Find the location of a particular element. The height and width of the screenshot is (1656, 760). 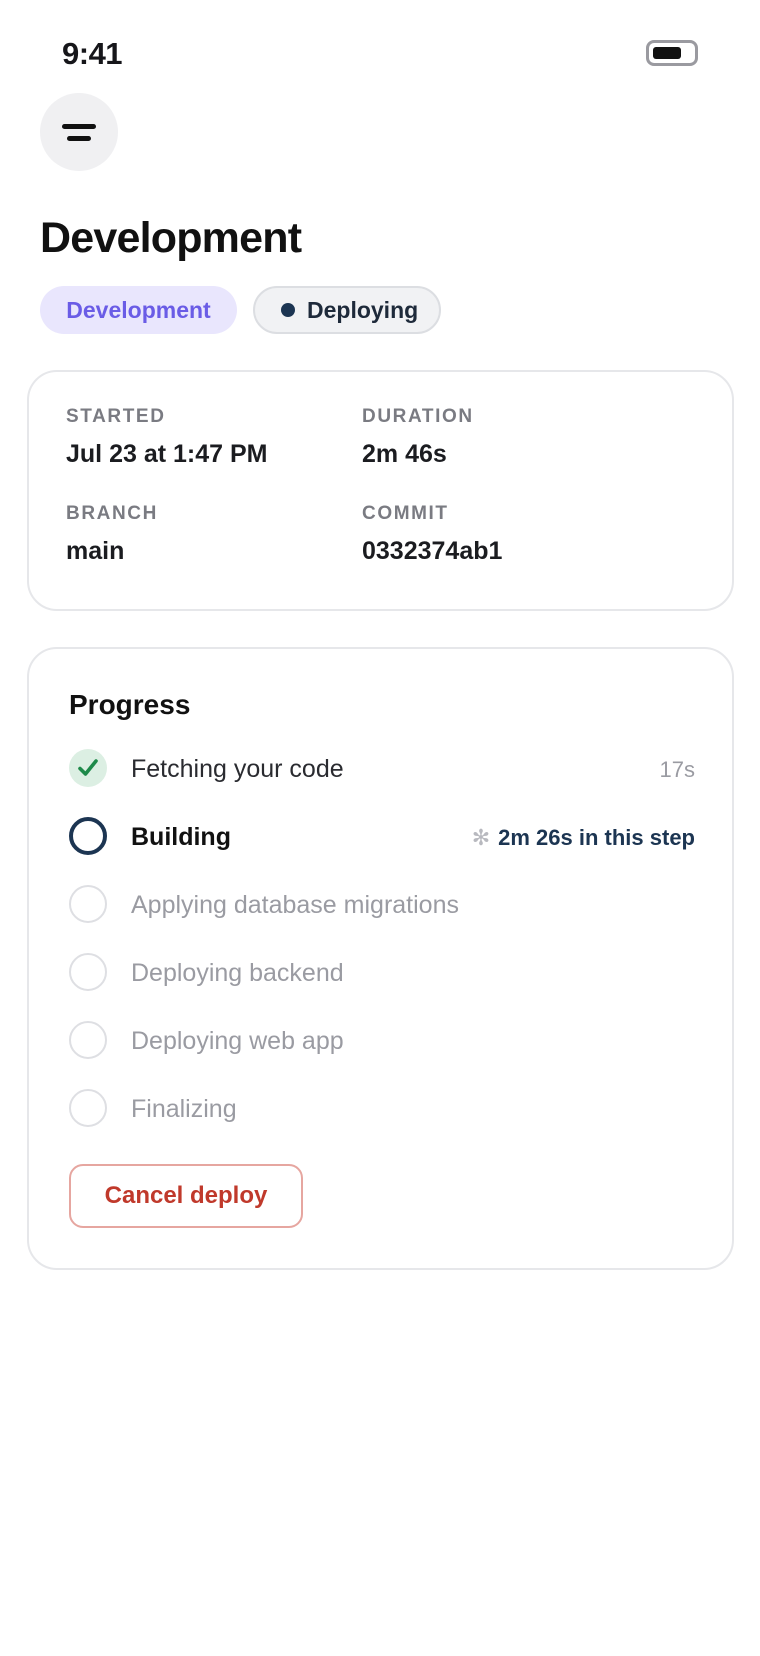

step-fetching-code: Fetching your code 17s is located at coordinates (382, 769).